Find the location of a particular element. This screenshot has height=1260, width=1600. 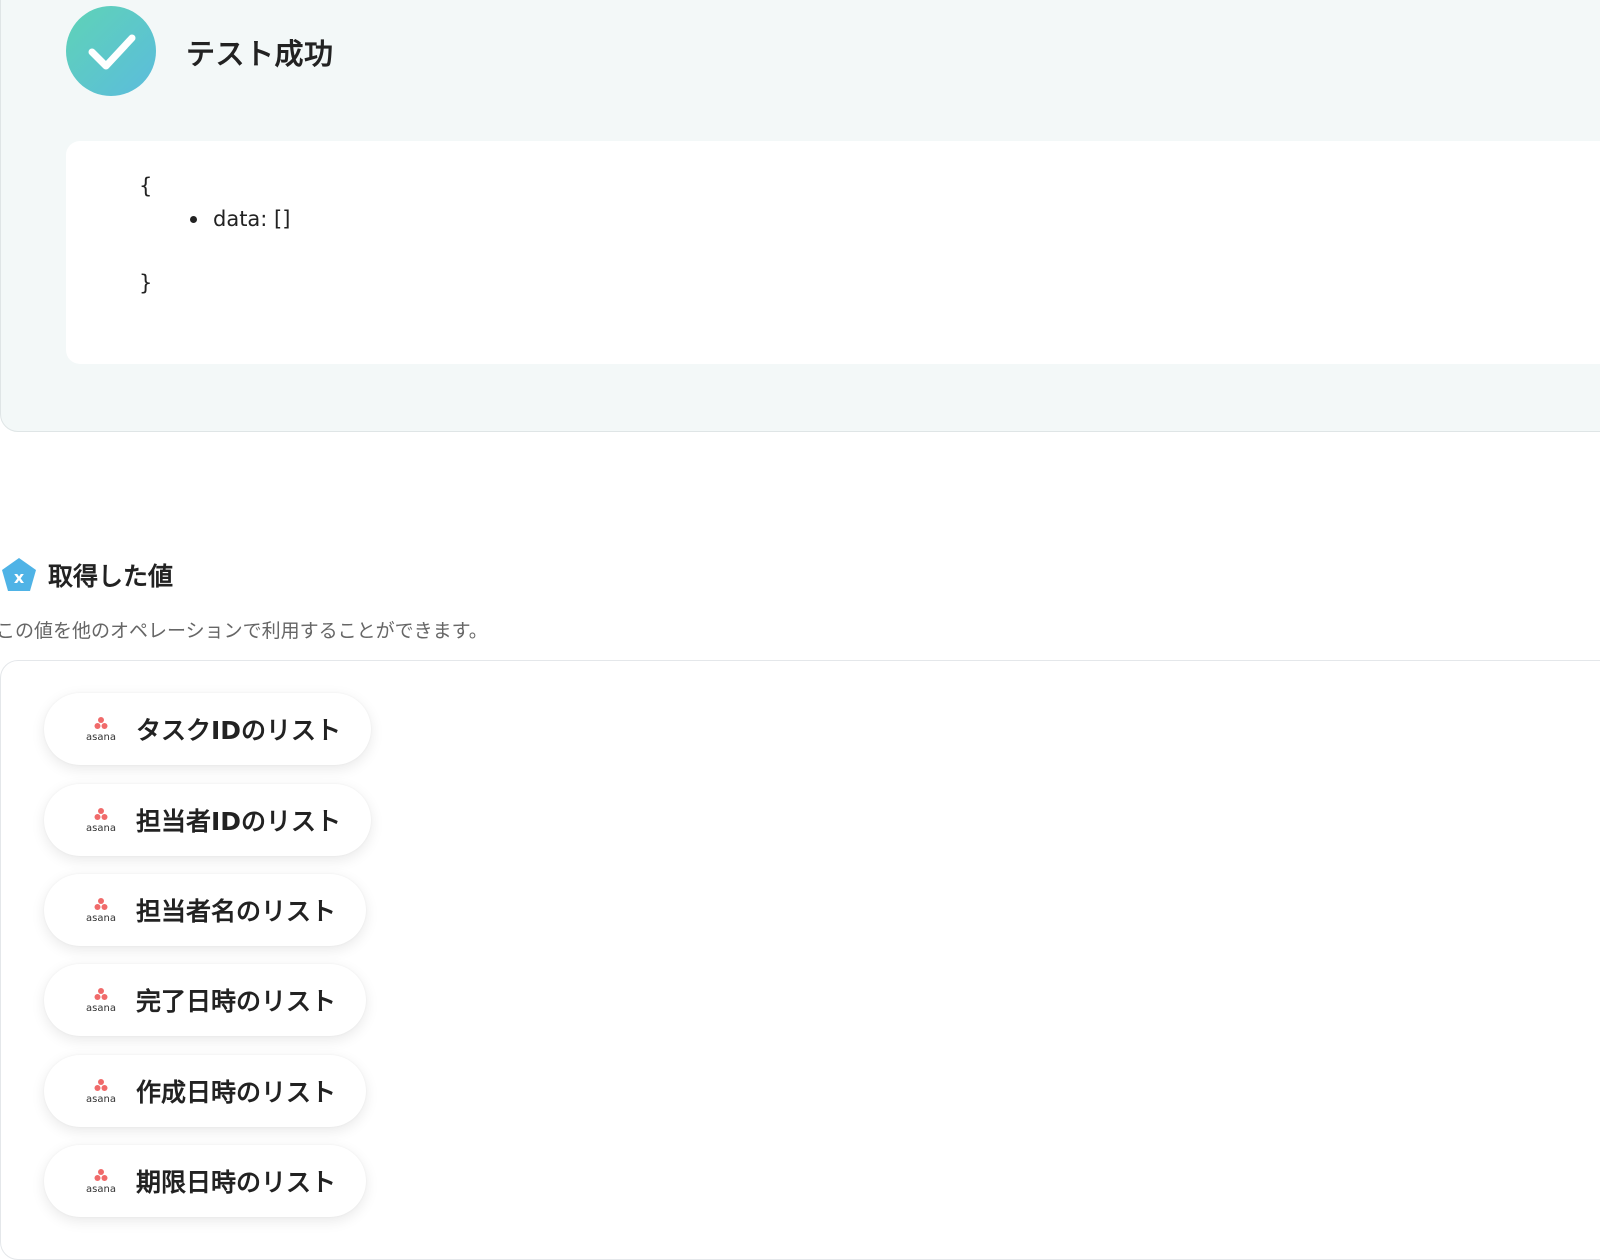

variable-x-icon: x is located at coordinates (19, 574).